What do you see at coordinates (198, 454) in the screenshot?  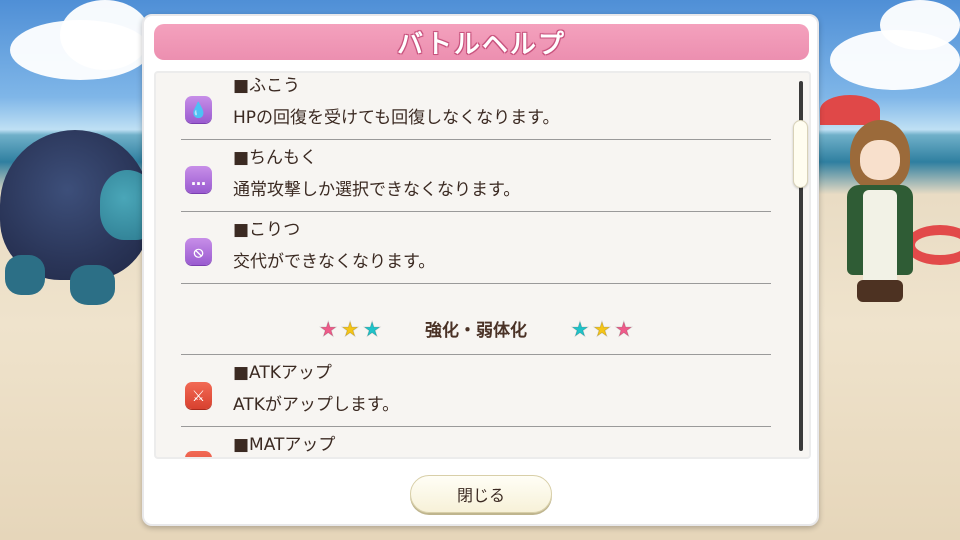 I see `magic-icon: ✦` at bounding box center [198, 454].